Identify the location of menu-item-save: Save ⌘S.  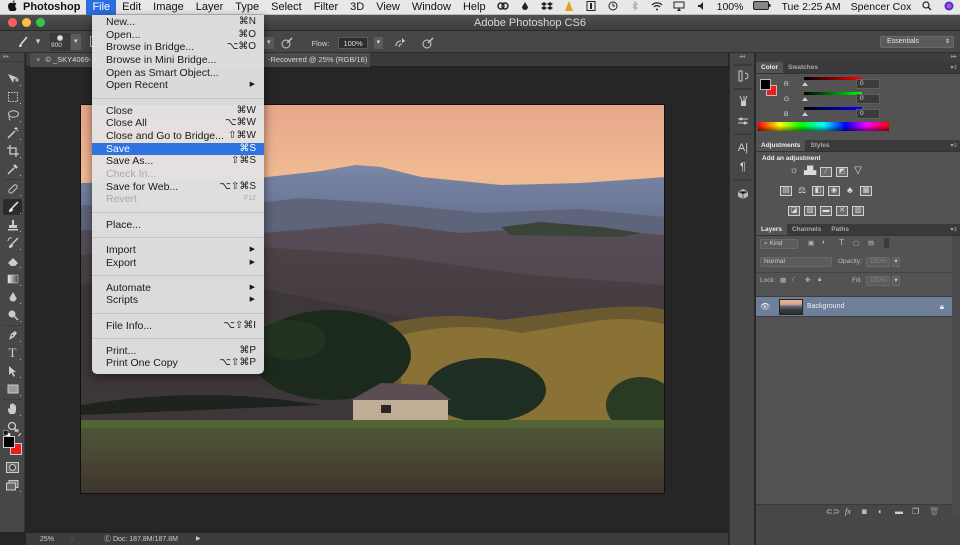
(178, 149).